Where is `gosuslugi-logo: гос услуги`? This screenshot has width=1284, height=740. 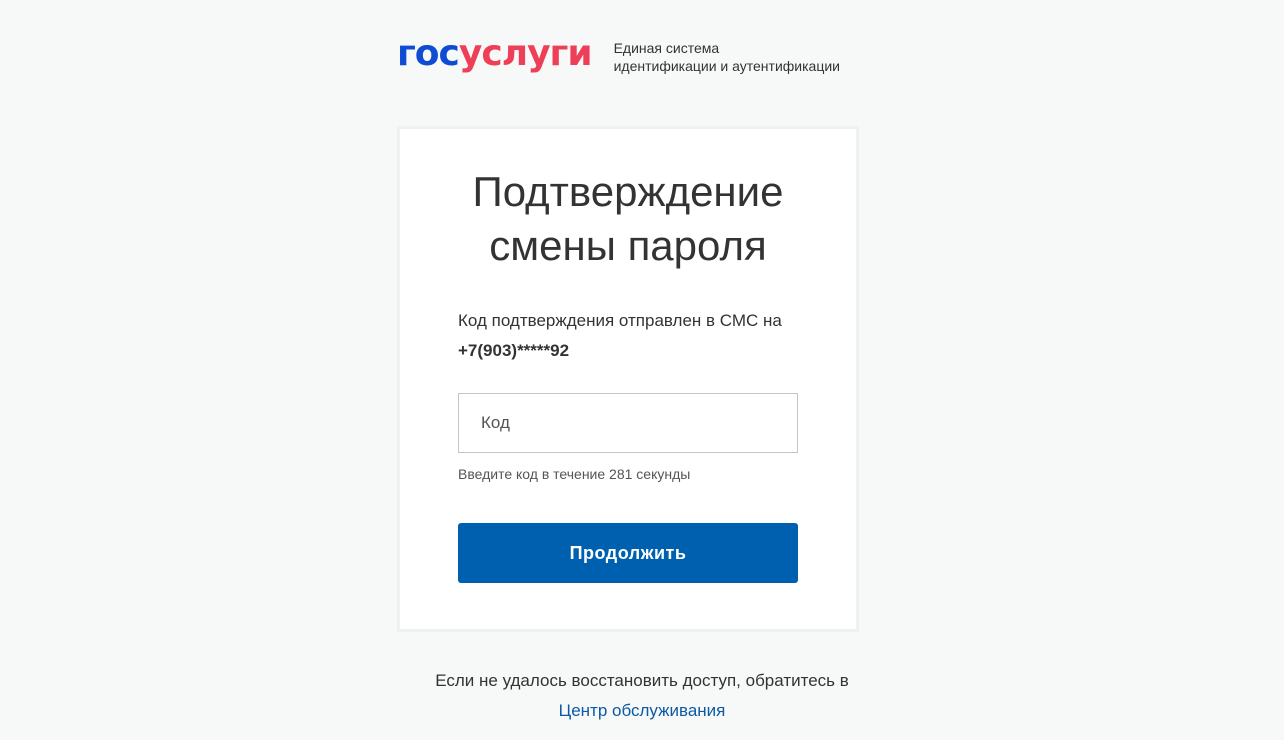 gosuslugi-logo: гос услуги is located at coordinates (495, 53).